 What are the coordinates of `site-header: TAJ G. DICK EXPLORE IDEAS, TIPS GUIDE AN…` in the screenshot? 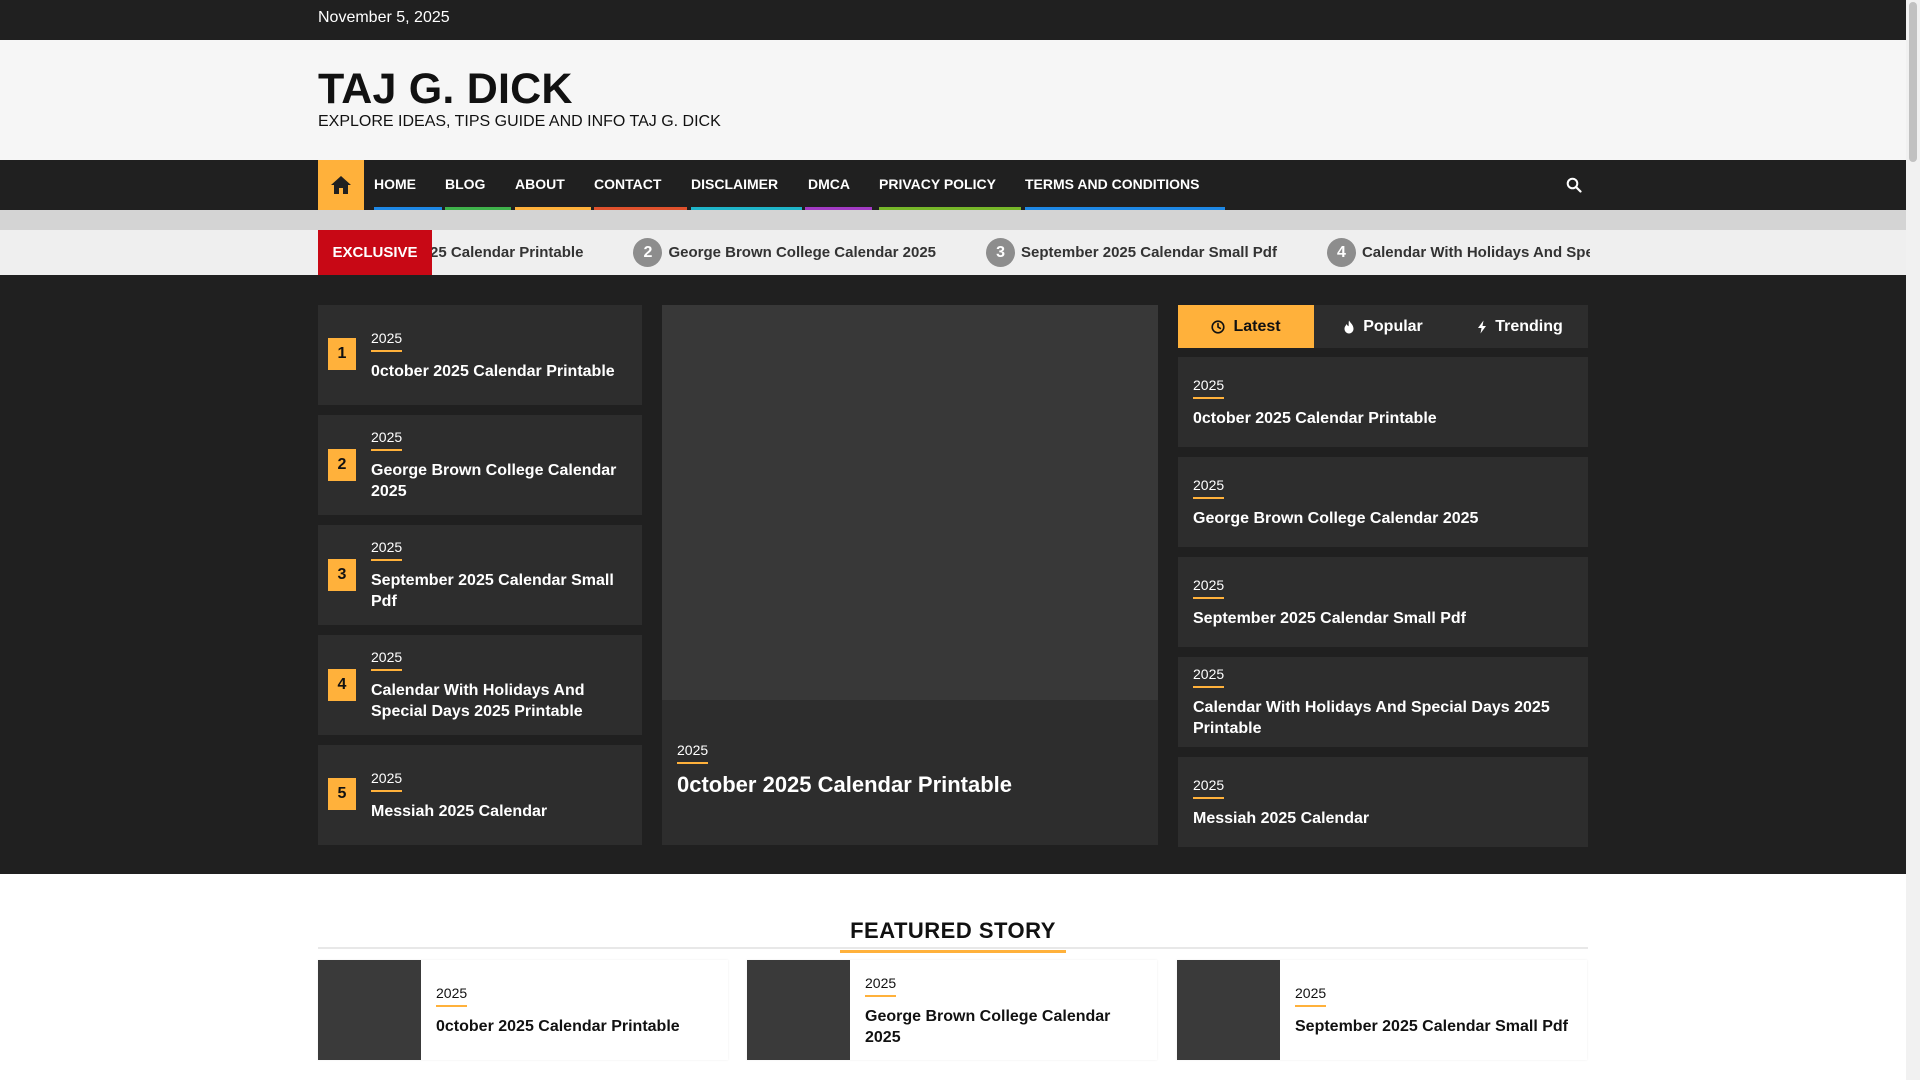 It's located at (953, 100).